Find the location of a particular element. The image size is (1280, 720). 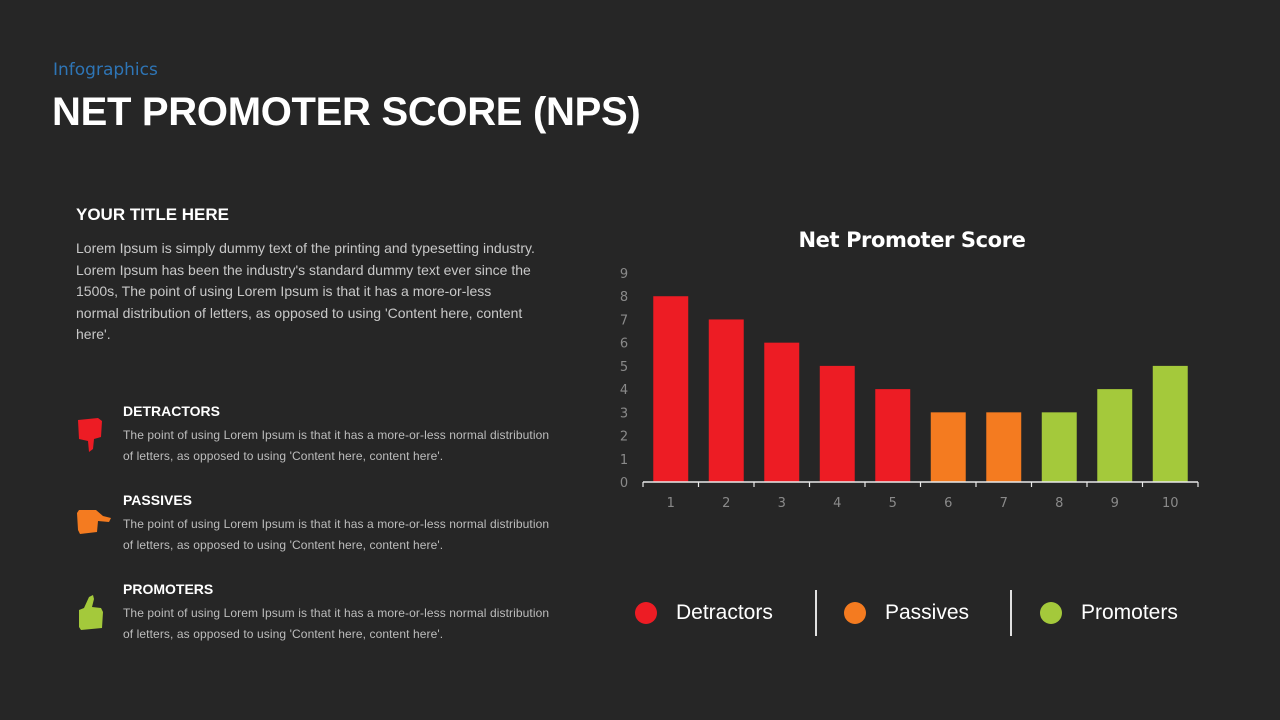

y-tick-label: 5 is located at coordinates (624, 367).